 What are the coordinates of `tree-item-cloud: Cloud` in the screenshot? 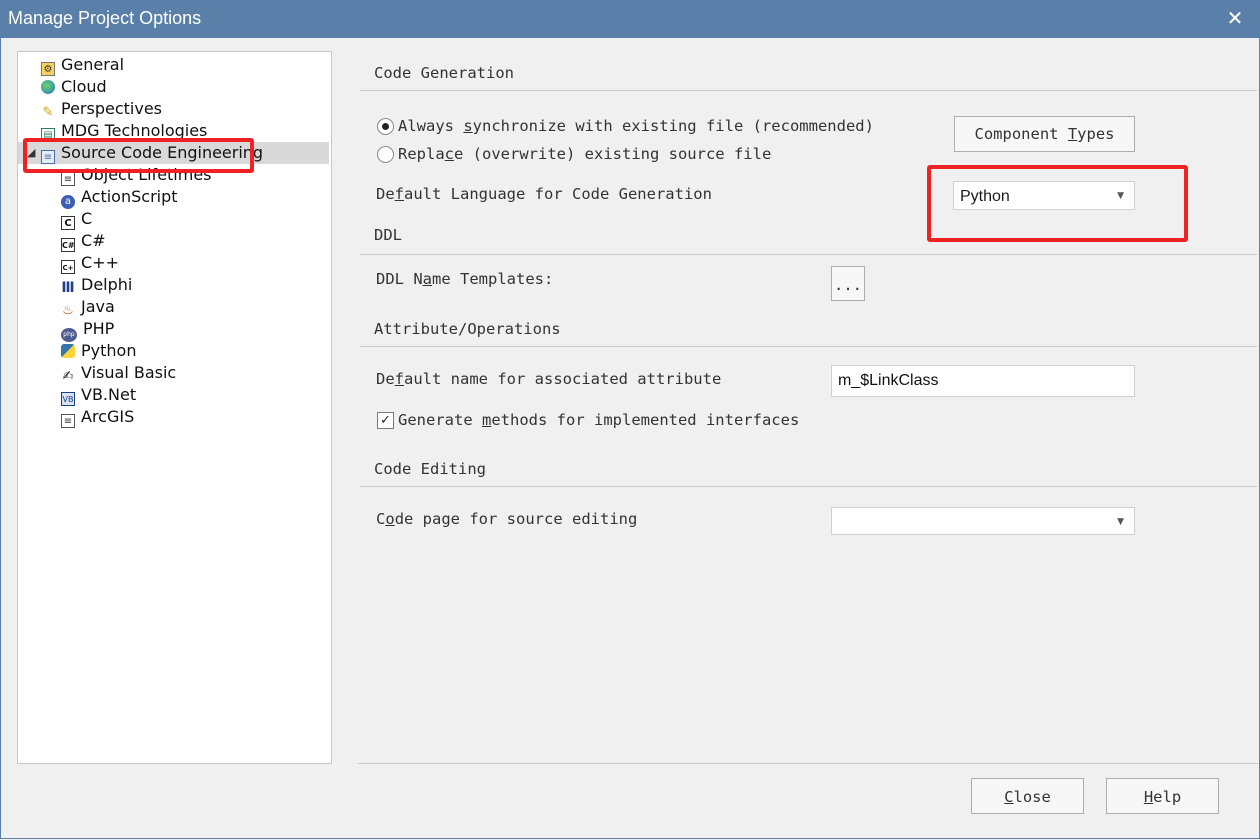 It's located at (74, 87).